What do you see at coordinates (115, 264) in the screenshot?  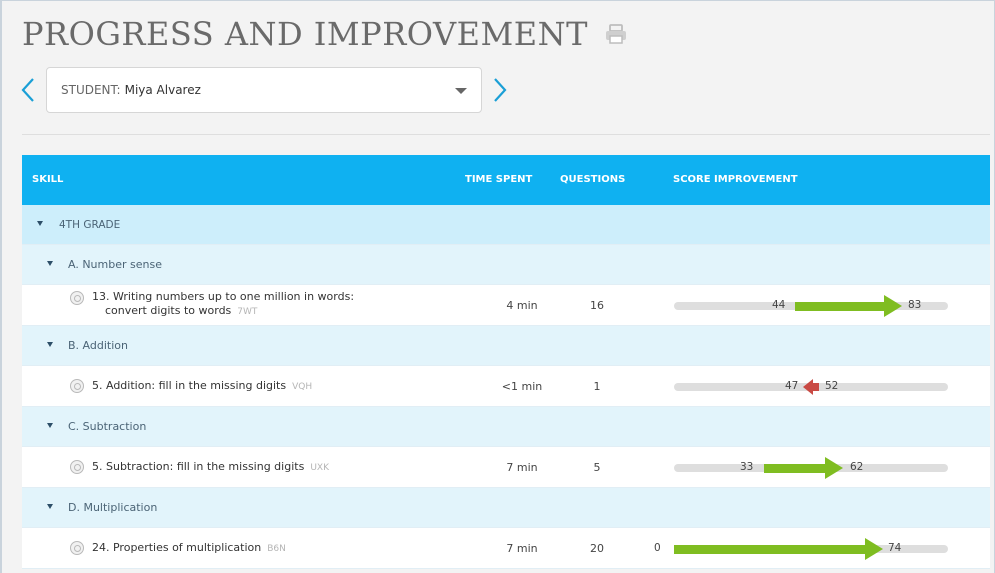 I see `category-label: A. Number sense` at bounding box center [115, 264].